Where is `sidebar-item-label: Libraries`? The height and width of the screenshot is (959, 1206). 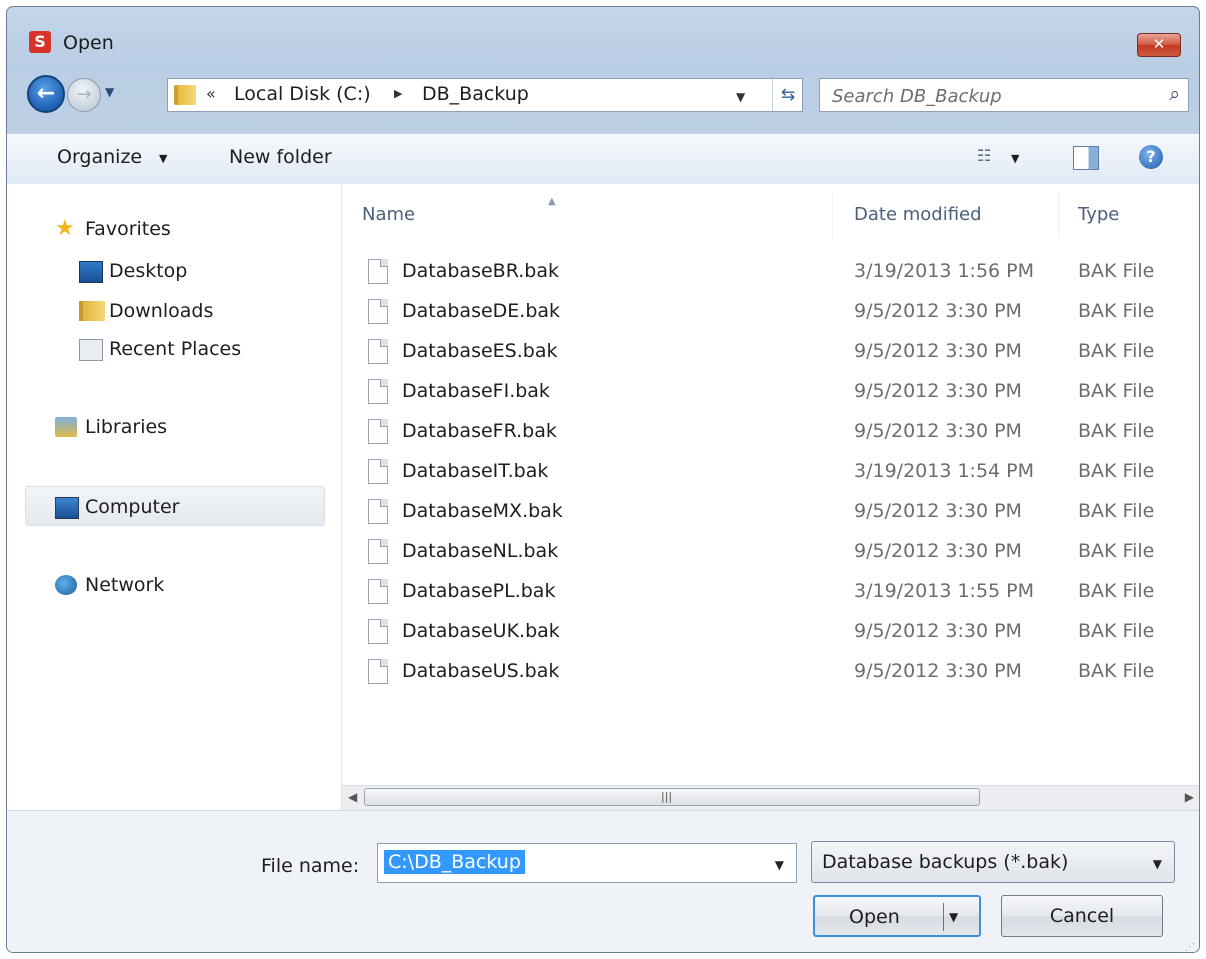
sidebar-item-label: Libraries is located at coordinates (126, 427).